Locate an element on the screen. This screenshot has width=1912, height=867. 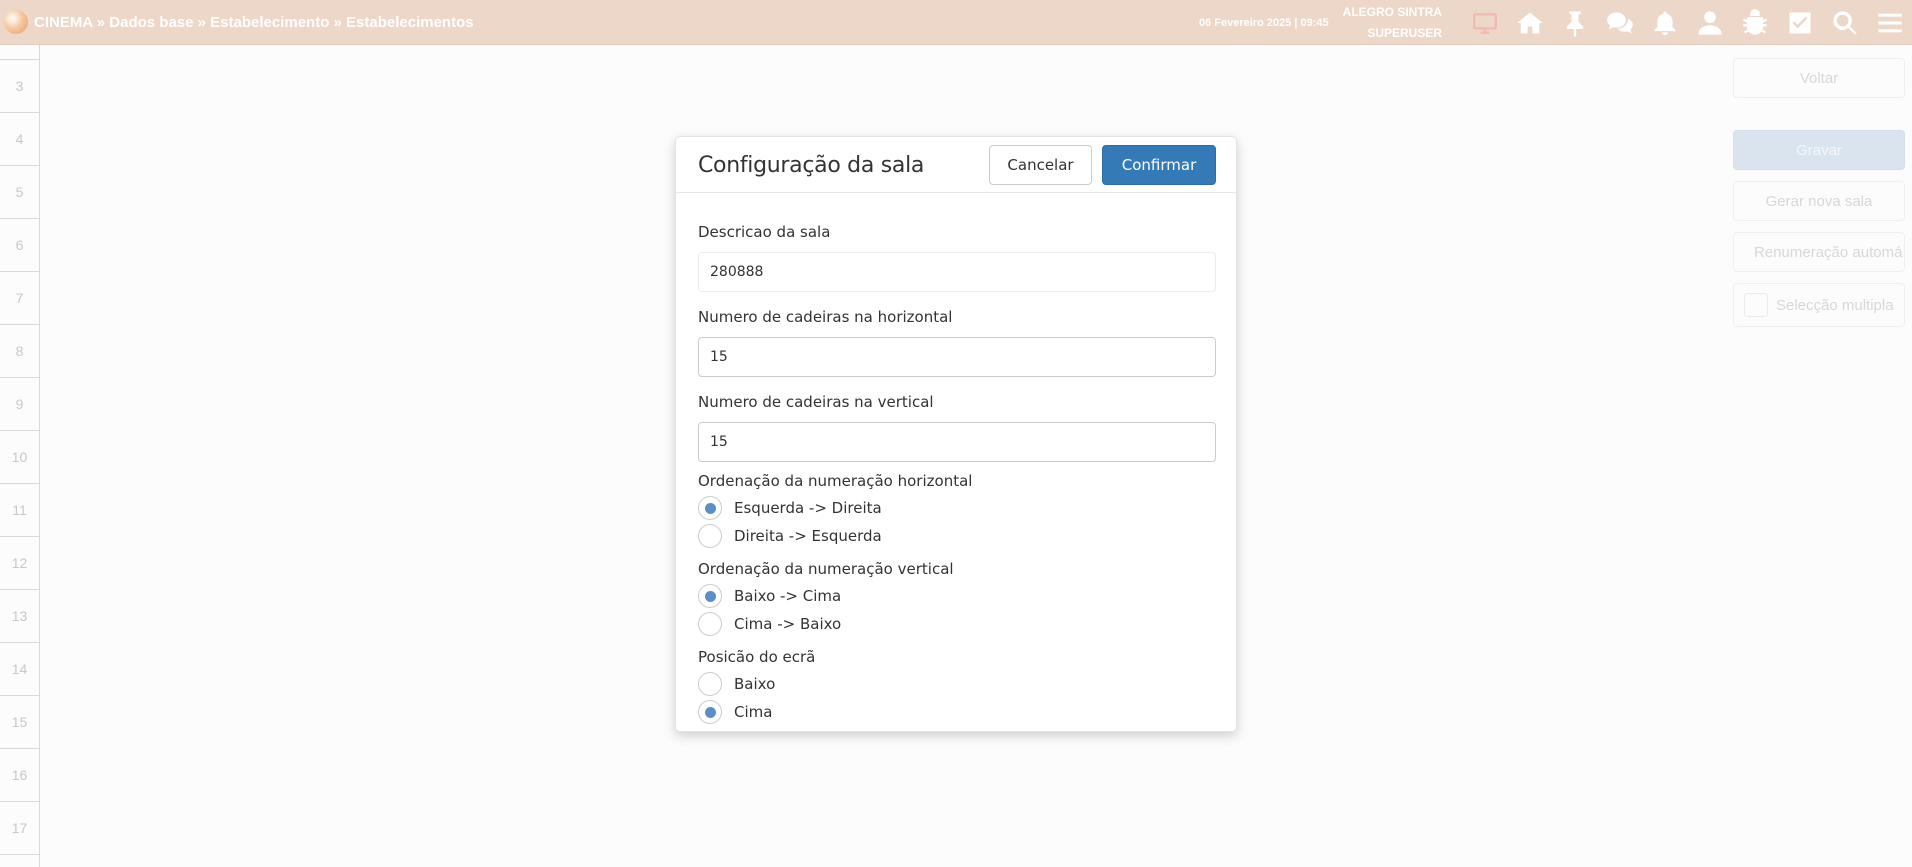
radio-screen-top: Cima is located at coordinates (956, 712).